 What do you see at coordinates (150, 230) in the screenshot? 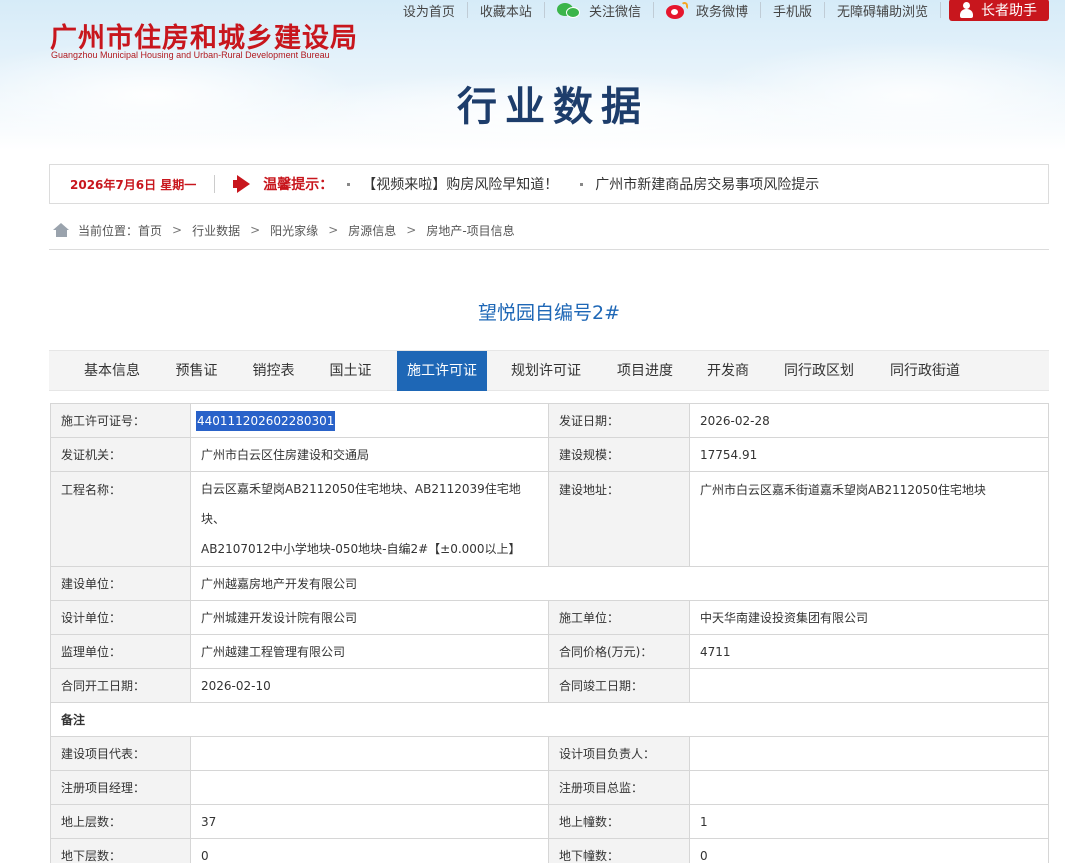
I see `breadcrumb-home: 首页` at bounding box center [150, 230].